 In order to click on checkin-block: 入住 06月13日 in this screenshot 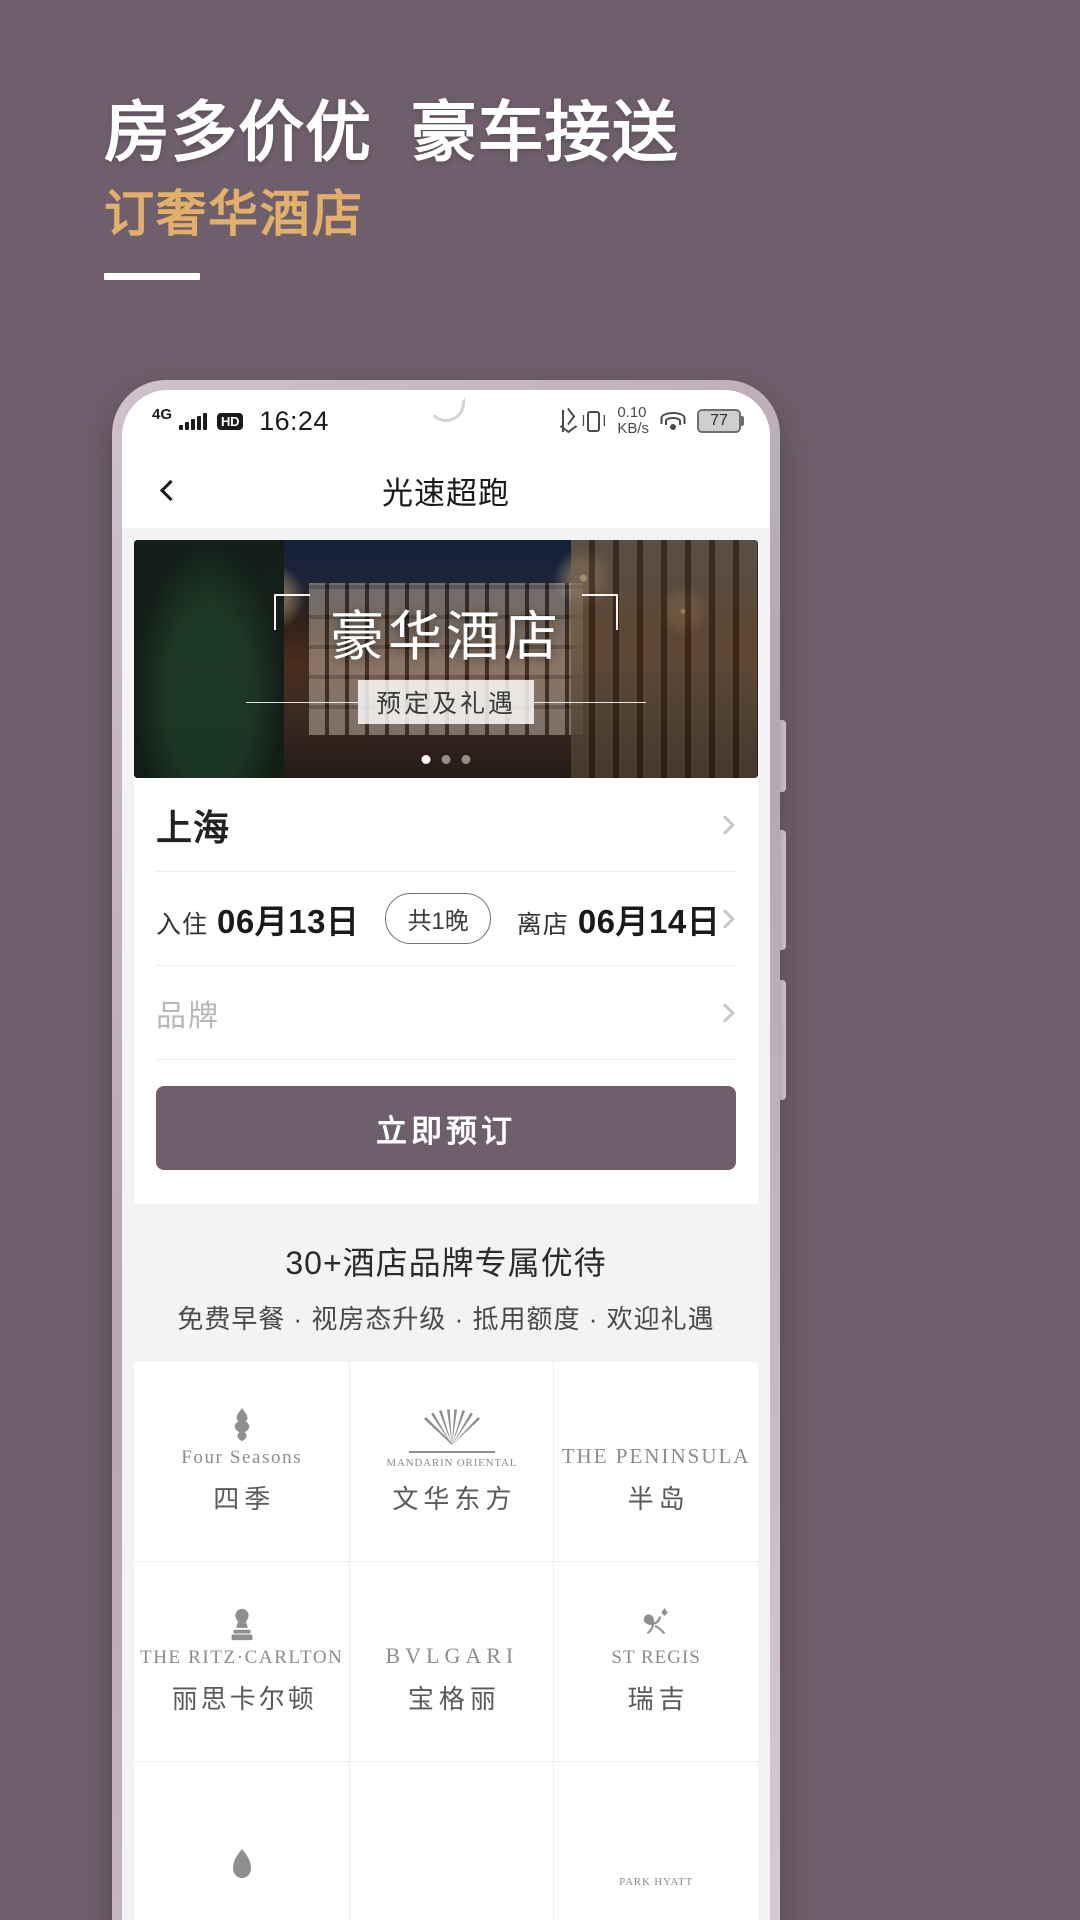, I will do `click(257, 919)`.